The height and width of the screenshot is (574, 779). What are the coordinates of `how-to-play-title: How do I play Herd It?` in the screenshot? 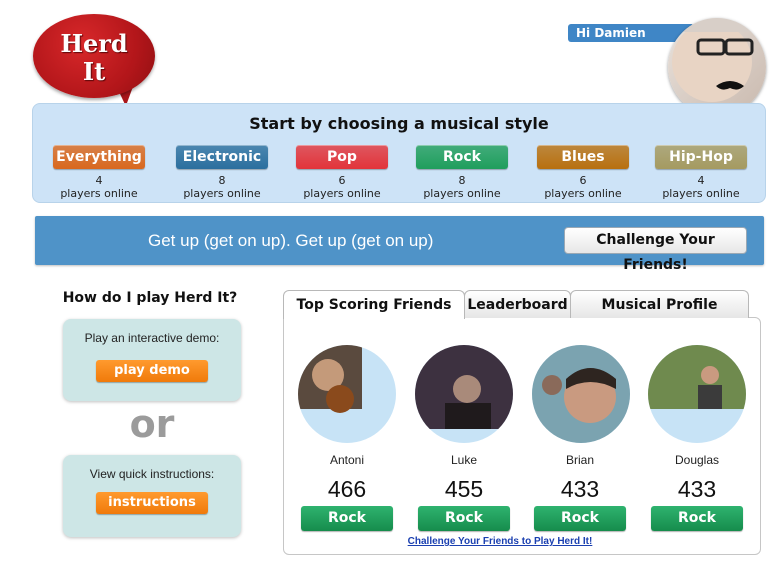 It's located at (150, 298).